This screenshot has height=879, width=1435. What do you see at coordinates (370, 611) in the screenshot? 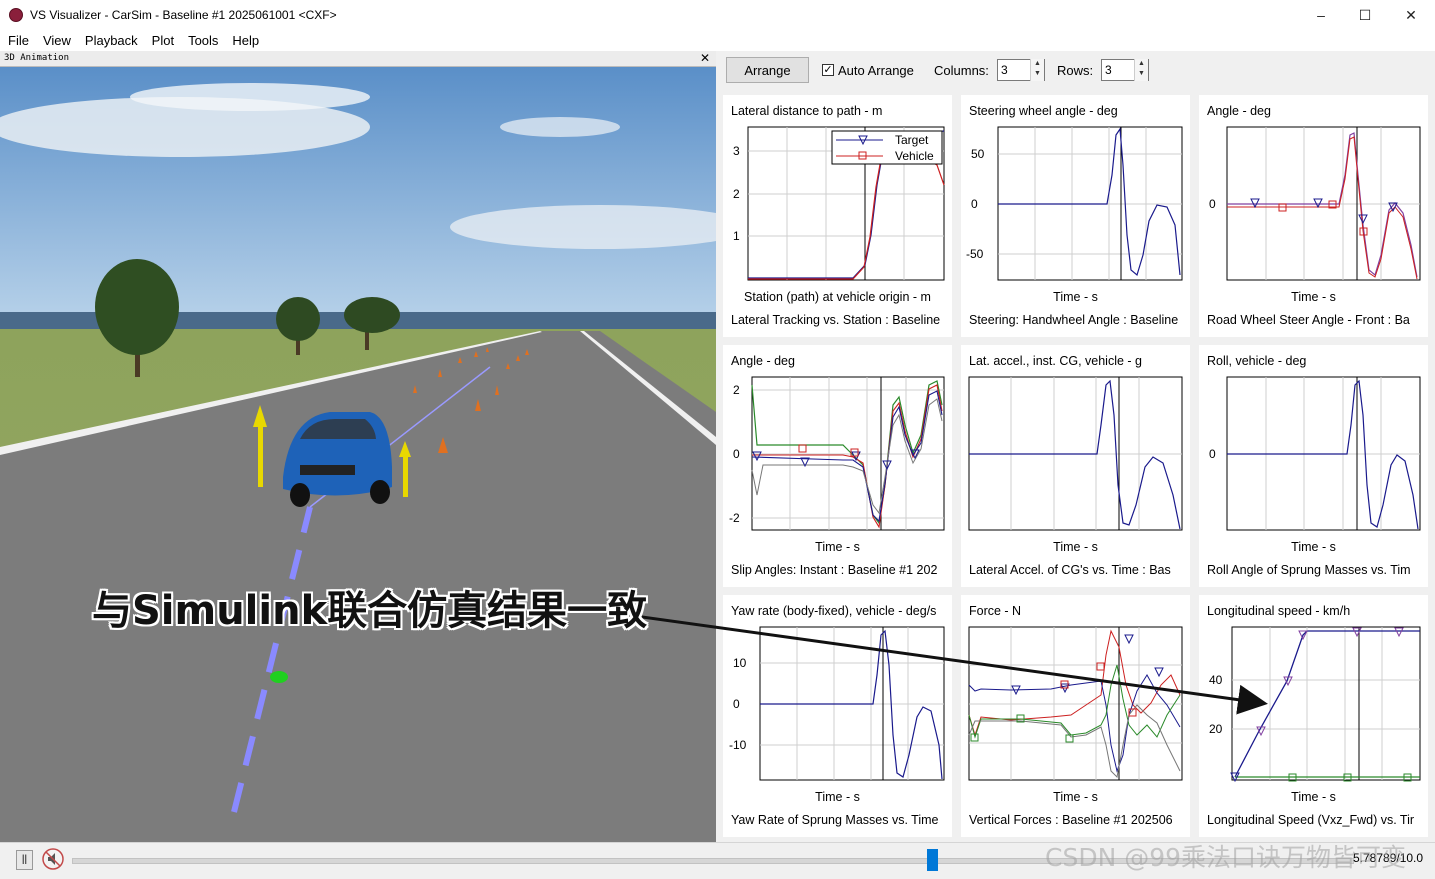
I see `annotation-text: 与Simulink联合仿真结果一致` at bounding box center [370, 611].